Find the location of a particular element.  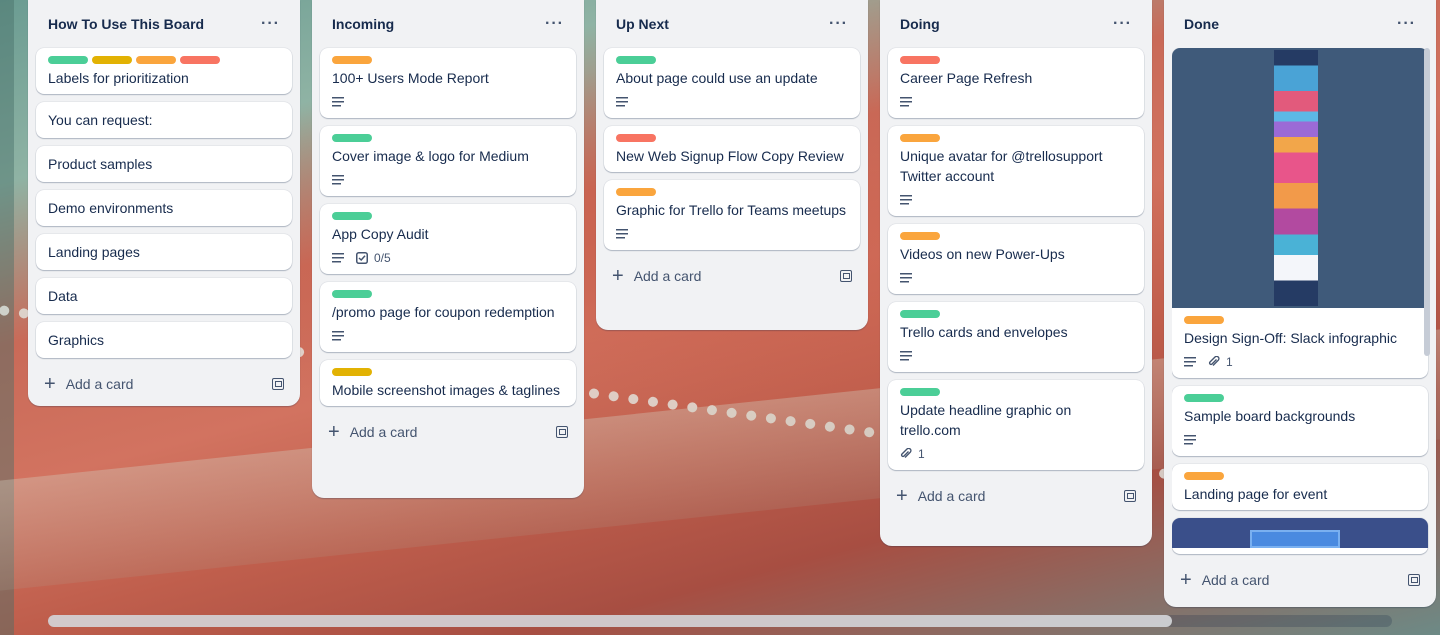

card: You can request: is located at coordinates (164, 120).